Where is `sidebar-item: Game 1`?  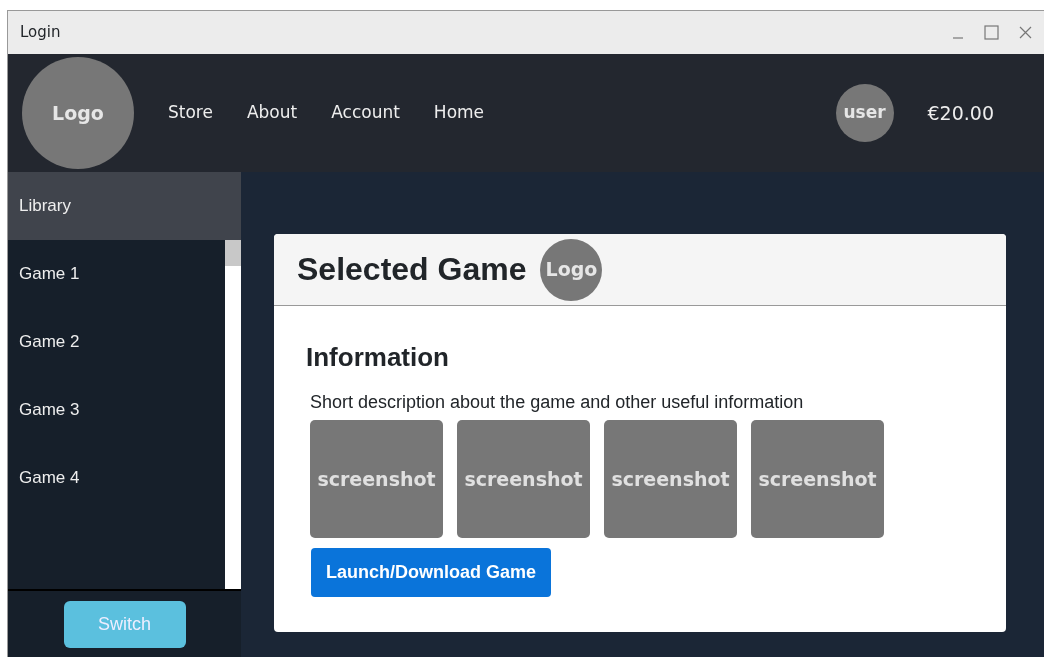
sidebar-item: Game 1 is located at coordinates (116, 274).